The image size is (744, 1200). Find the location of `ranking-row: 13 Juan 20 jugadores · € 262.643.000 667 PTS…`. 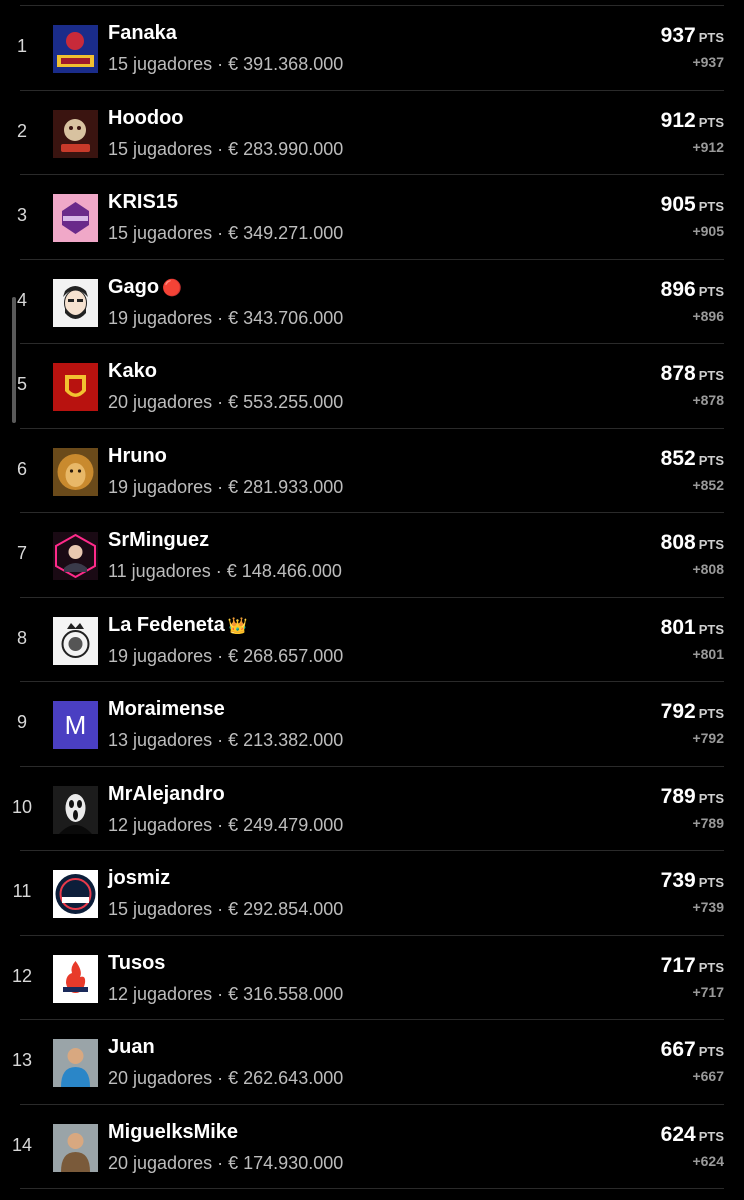

ranking-row: 13 Juan 20 jugadores · € 262.643.000 667 PTS… is located at coordinates (368, 1062).